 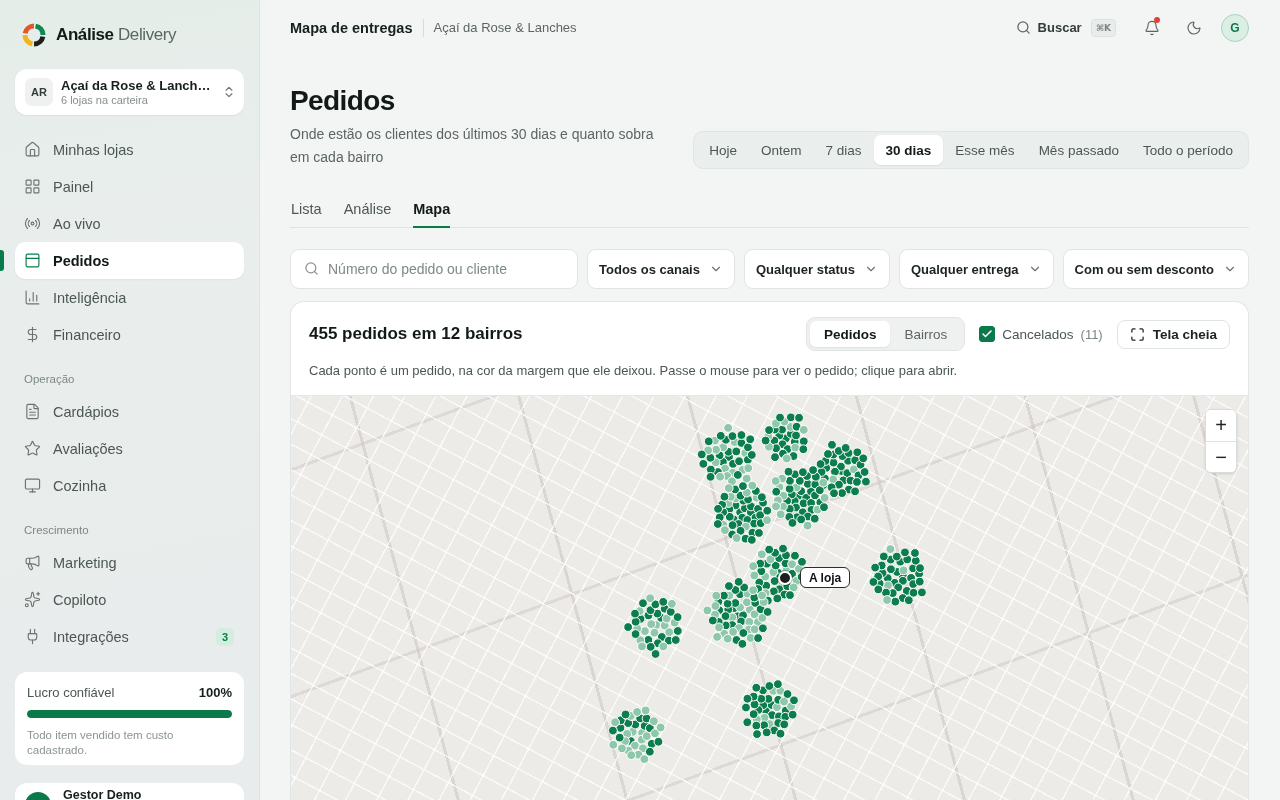 I want to click on user-name: Gestor Demo, so click(x=102, y=794).